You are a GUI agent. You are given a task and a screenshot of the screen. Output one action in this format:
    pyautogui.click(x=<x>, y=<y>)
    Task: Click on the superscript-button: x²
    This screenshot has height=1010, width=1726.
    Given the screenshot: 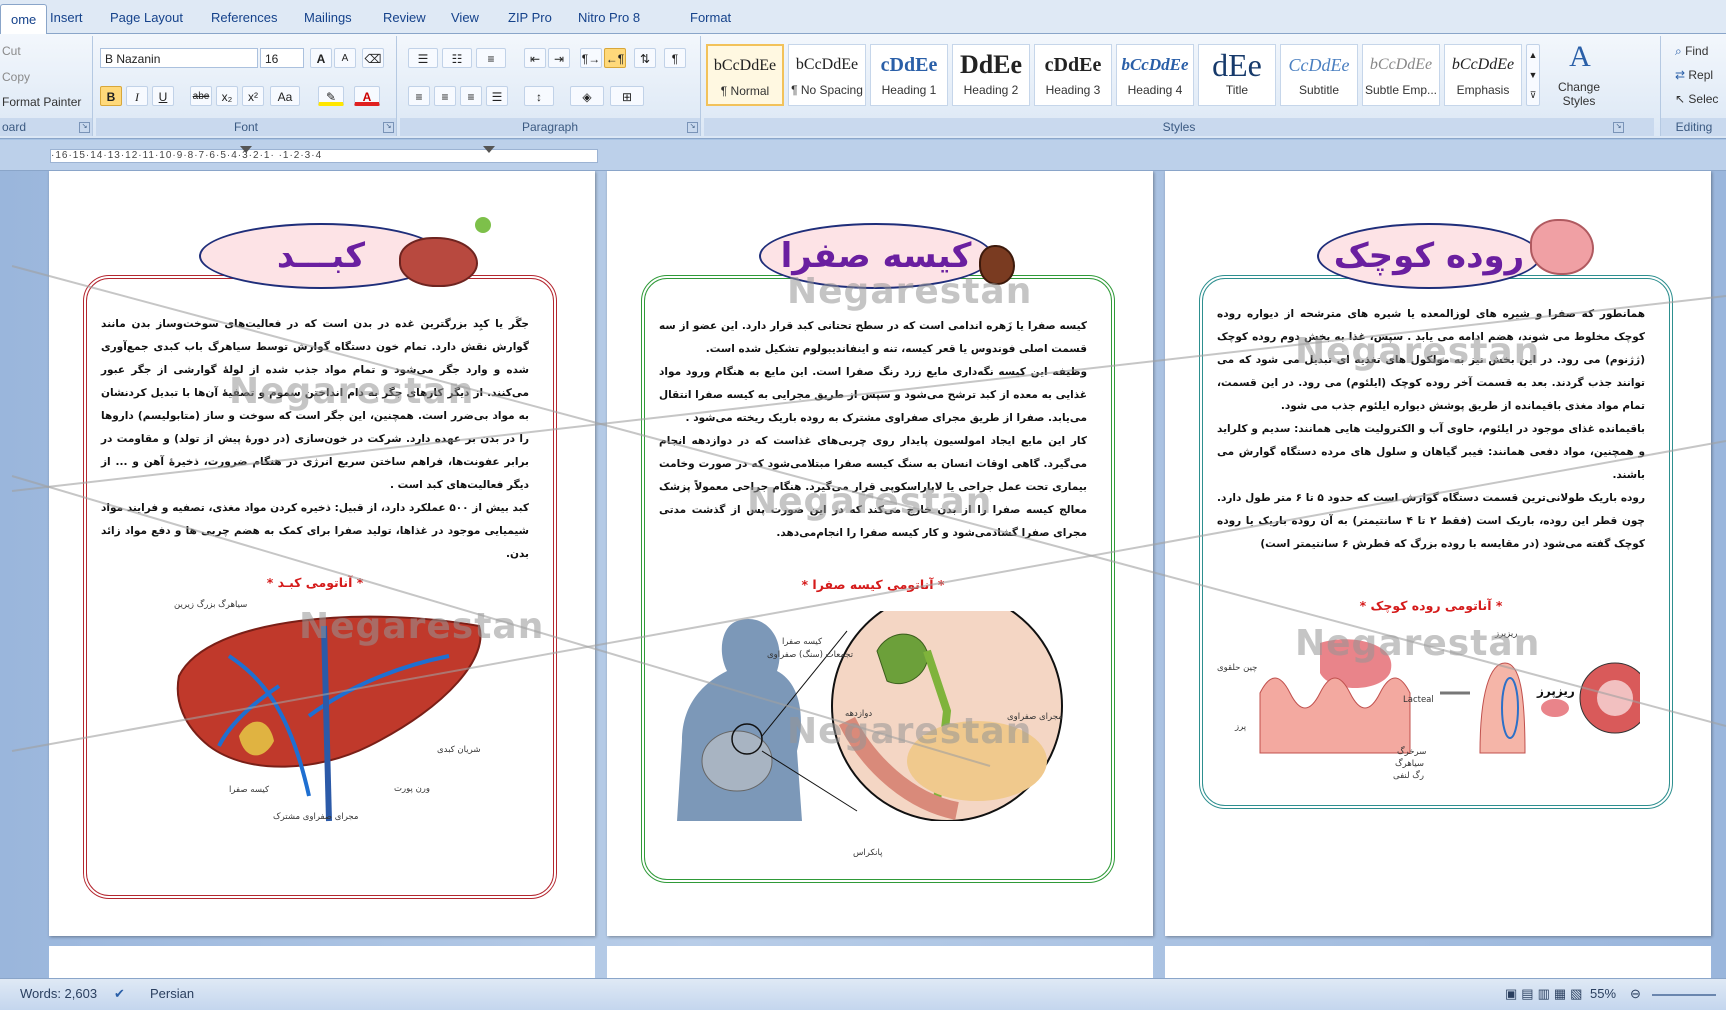 What is the action you would take?
    pyautogui.click(x=253, y=96)
    